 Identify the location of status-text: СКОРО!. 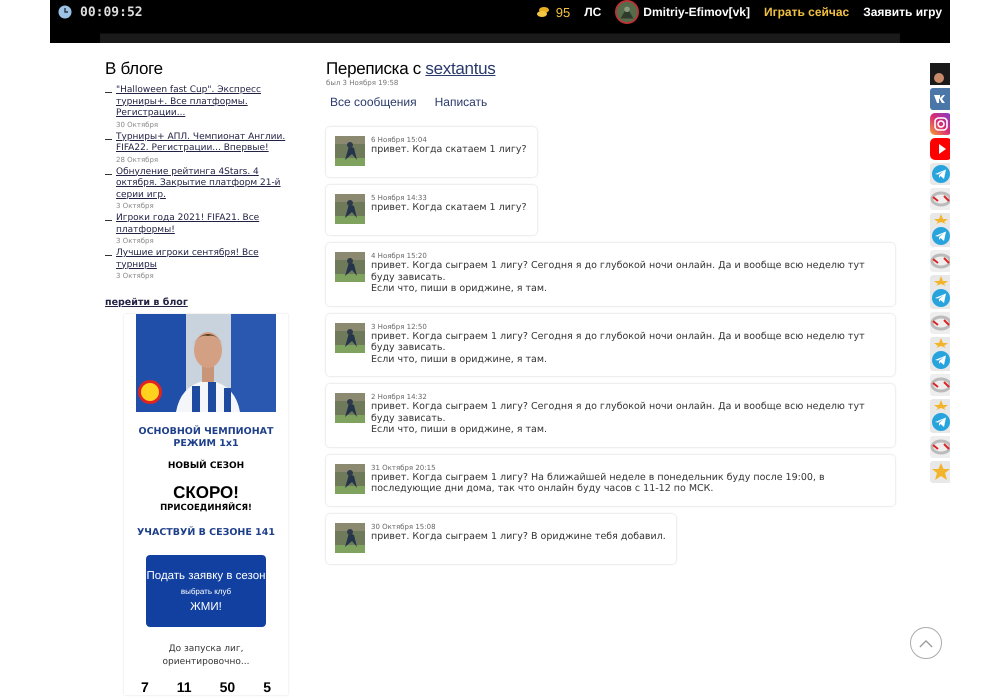
(206, 492).